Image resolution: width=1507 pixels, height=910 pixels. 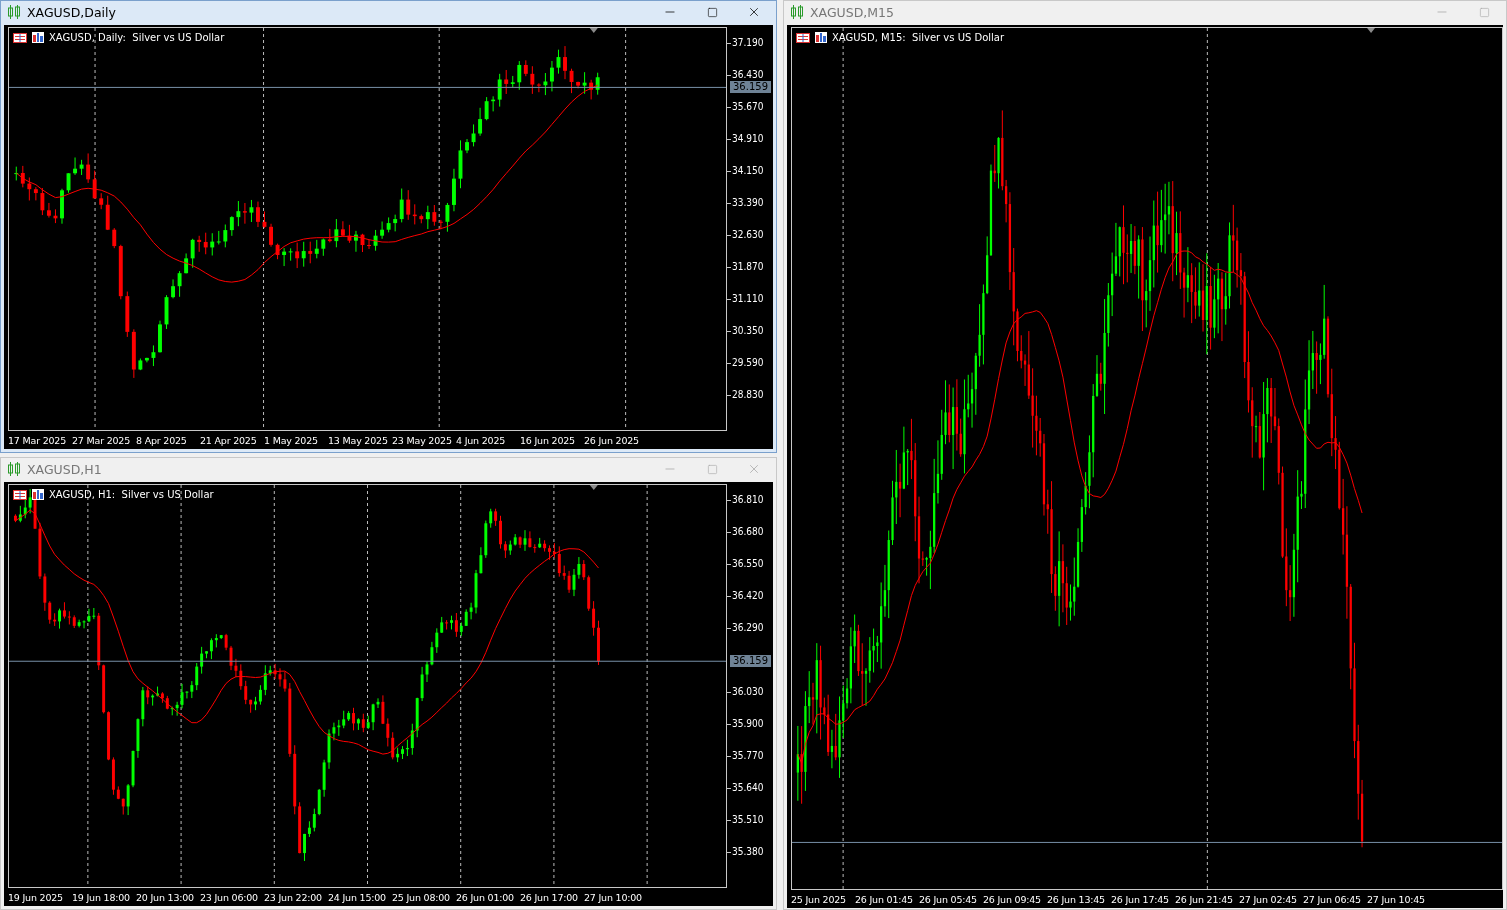 I want to click on time-label: 26 Jun 21:45, so click(x=1204, y=899).